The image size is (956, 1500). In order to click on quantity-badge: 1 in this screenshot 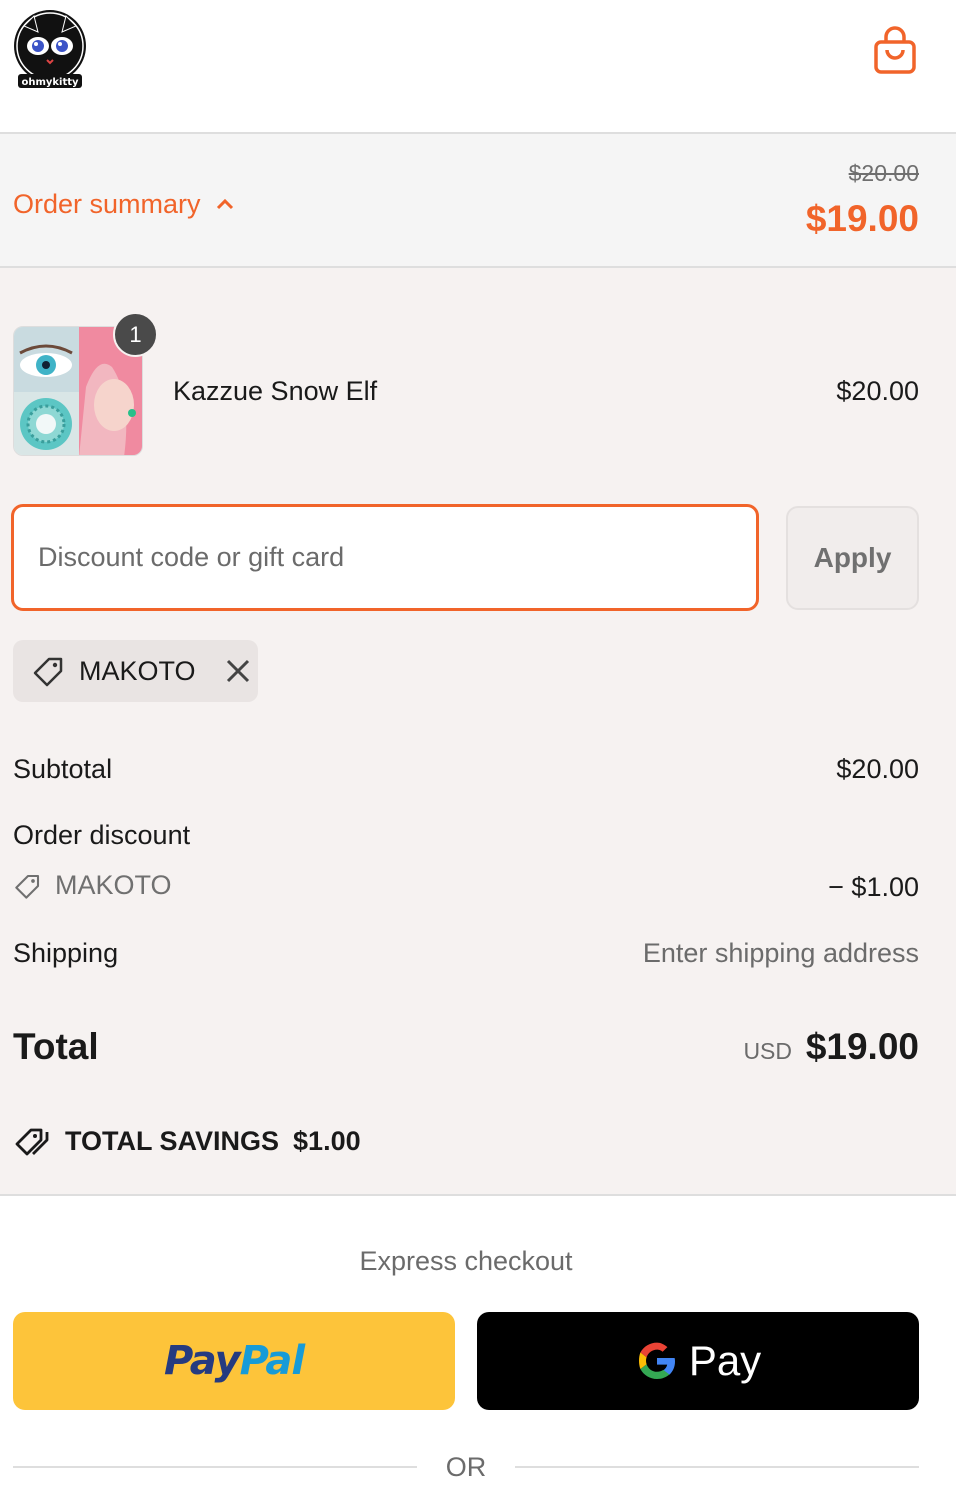, I will do `click(135, 334)`.